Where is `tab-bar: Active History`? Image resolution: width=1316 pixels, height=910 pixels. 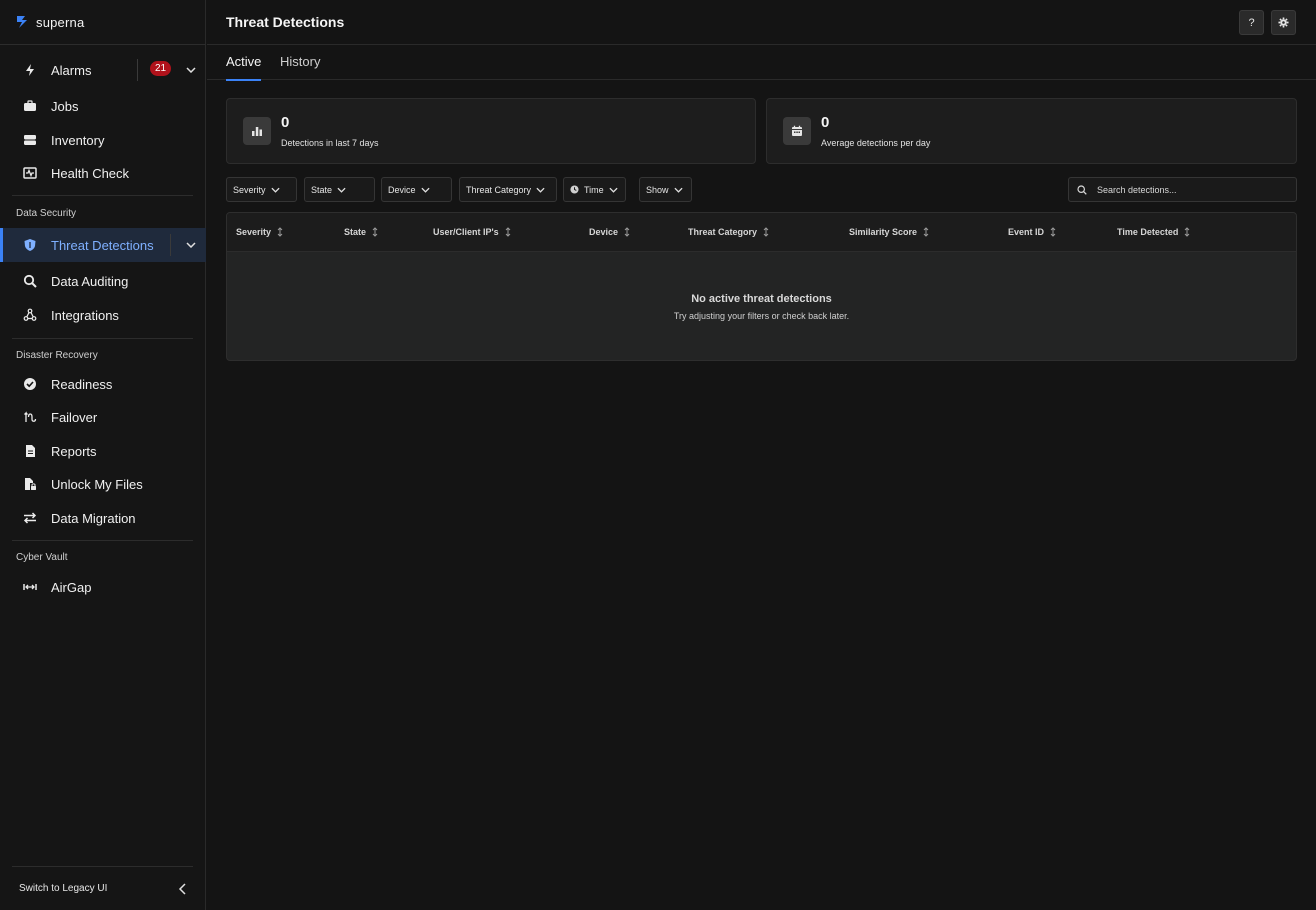 tab-bar: Active History is located at coordinates (761, 63).